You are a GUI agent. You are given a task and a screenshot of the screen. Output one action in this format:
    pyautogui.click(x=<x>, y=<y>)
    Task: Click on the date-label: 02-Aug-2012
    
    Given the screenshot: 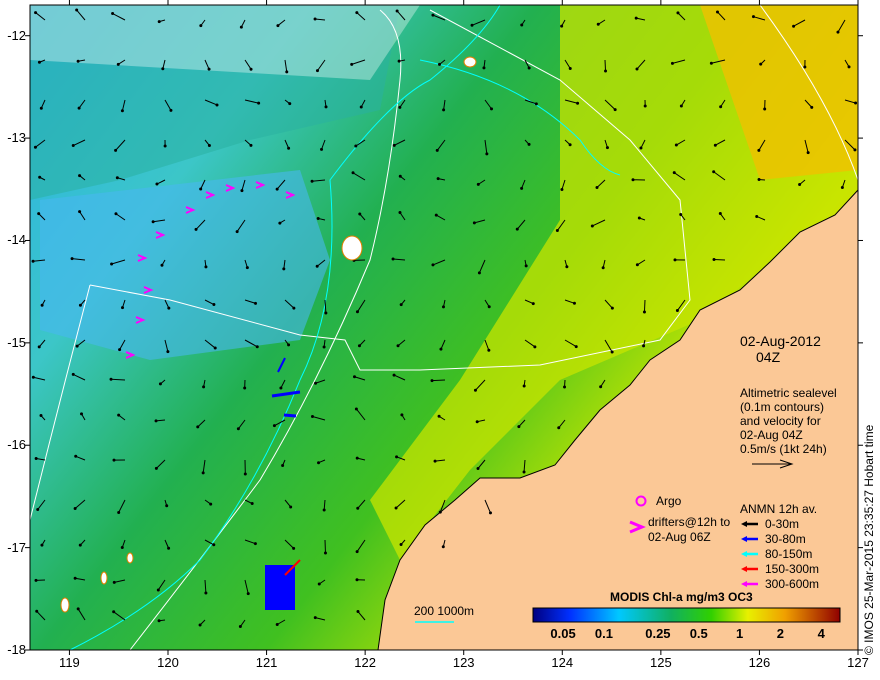 What is the action you would take?
    pyautogui.click(x=780, y=341)
    